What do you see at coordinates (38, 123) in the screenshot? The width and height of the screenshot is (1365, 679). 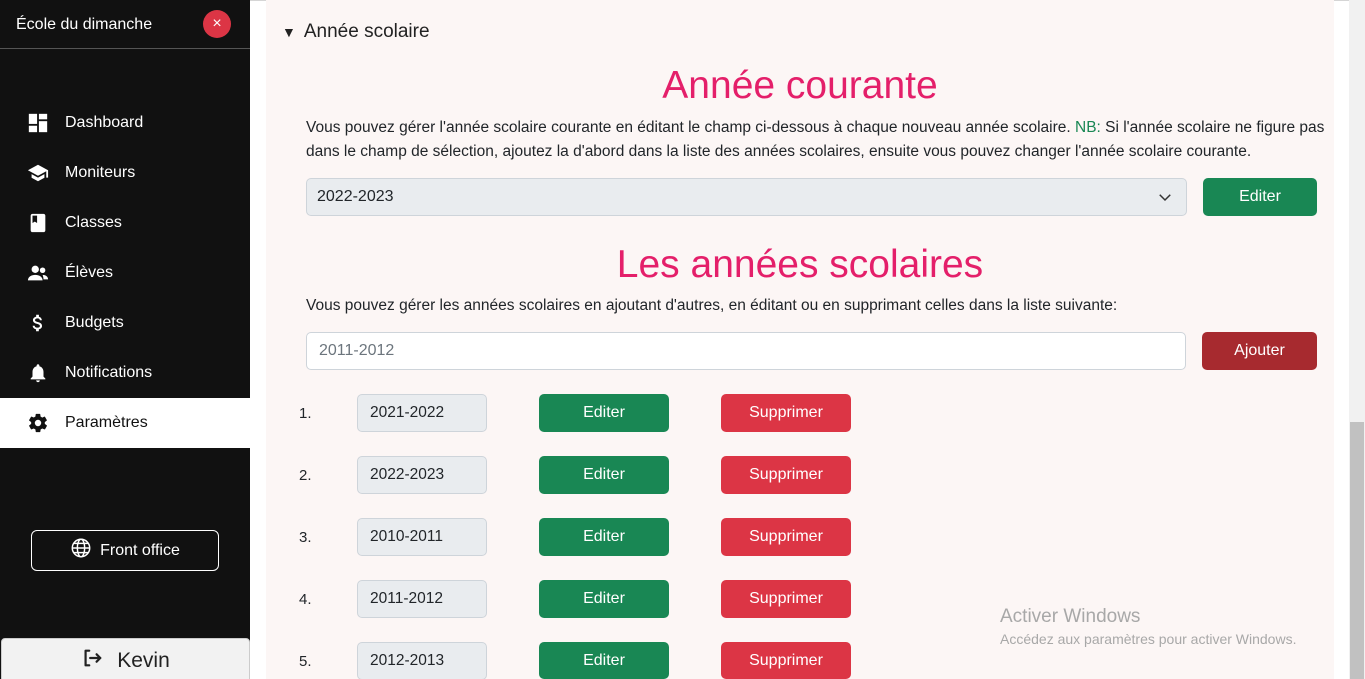 I see `dashboard-icon` at bounding box center [38, 123].